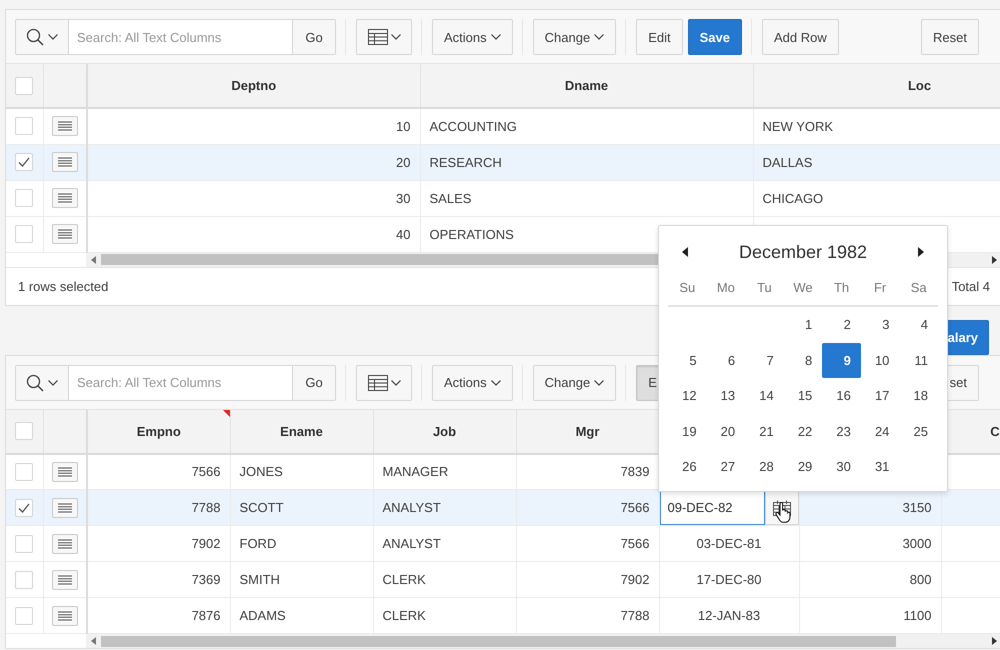 This screenshot has height=650, width=1000. I want to click on table-row: 7876 ADAMS CLERK 7788 12-JAN-83 1100, so click(503, 616).